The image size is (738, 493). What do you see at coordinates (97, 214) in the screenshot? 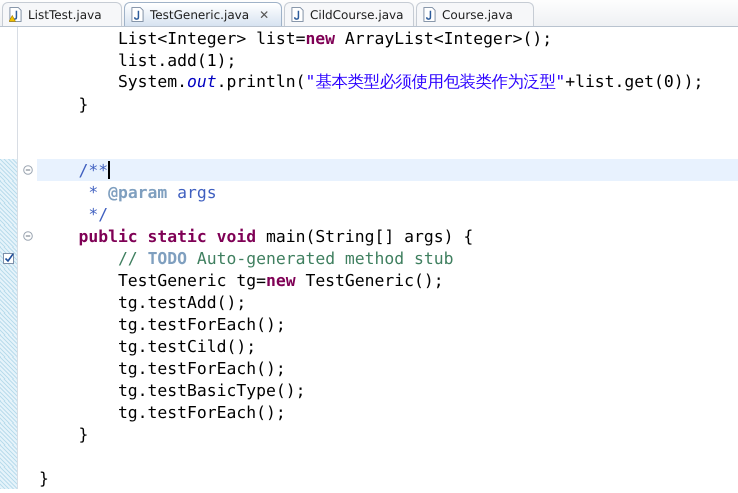
I see `code-line: */` at bounding box center [97, 214].